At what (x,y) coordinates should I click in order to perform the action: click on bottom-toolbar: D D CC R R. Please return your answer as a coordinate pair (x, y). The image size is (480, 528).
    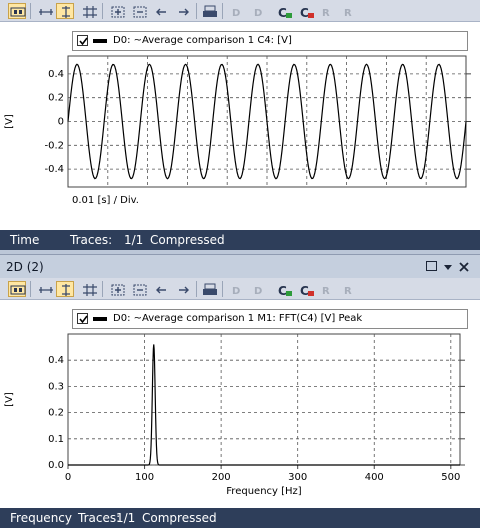
    Looking at the image, I should click on (240, 289).